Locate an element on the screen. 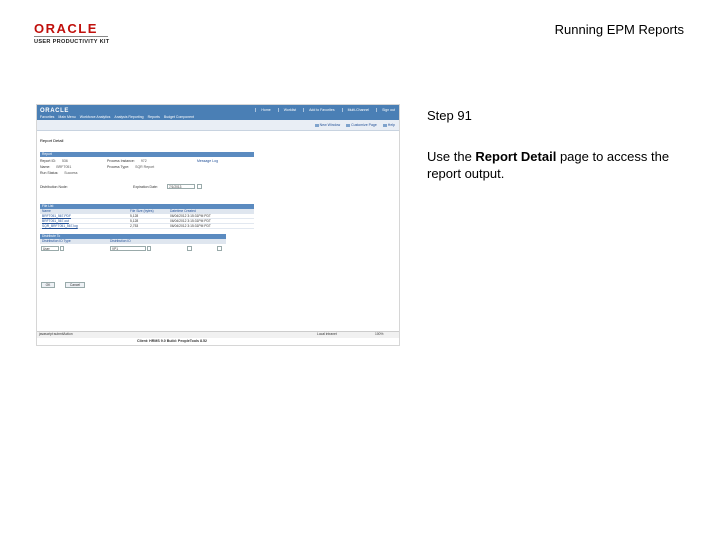  zone-text: Local intranet is located at coordinates (327, 334).